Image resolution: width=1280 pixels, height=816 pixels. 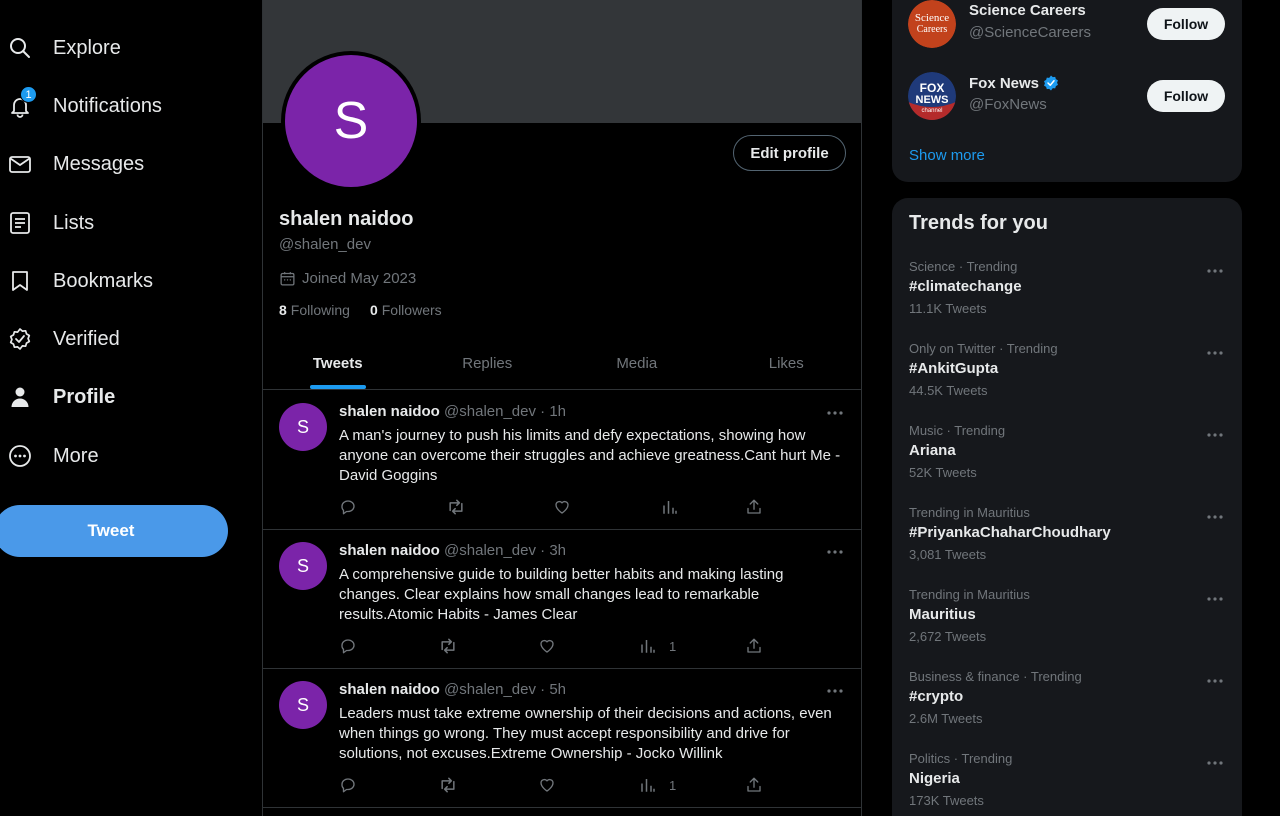 I want to click on followers-link: 0 Followers, so click(x=406, y=310).